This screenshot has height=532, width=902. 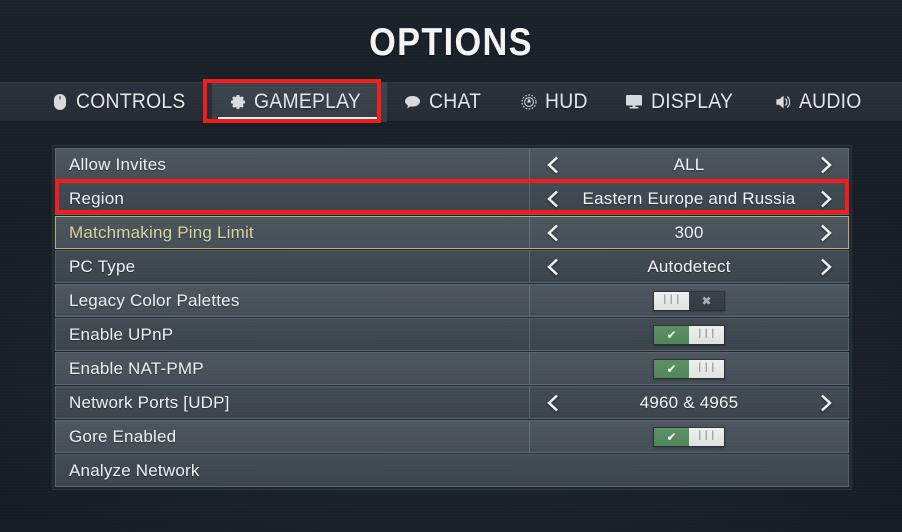 What do you see at coordinates (830, 101) in the screenshot?
I see `tab-label: AUDIO` at bounding box center [830, 101].